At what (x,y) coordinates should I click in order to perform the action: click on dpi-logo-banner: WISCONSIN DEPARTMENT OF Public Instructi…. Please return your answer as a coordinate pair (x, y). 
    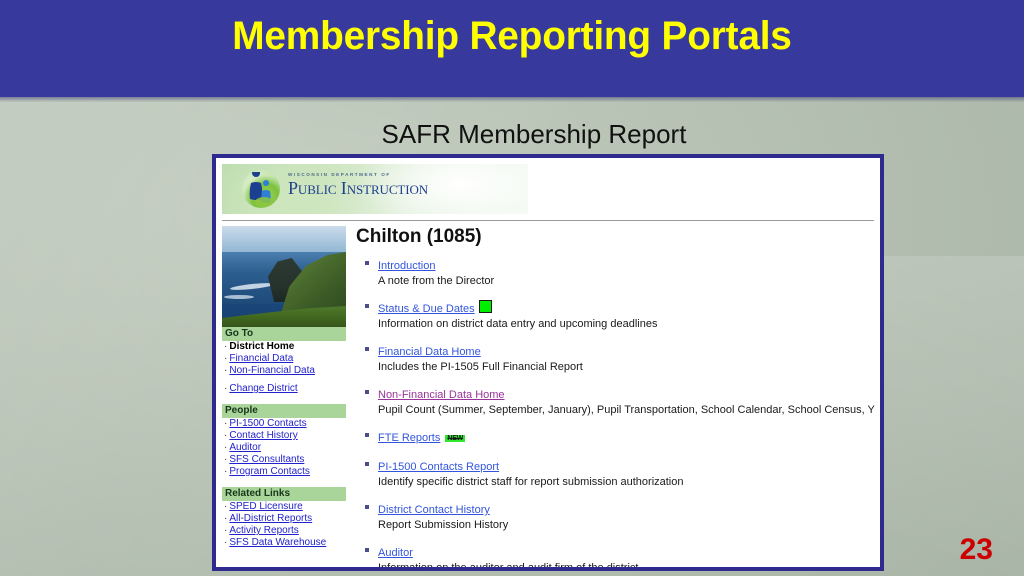
    Looking at the image, I should click on (375, 189).